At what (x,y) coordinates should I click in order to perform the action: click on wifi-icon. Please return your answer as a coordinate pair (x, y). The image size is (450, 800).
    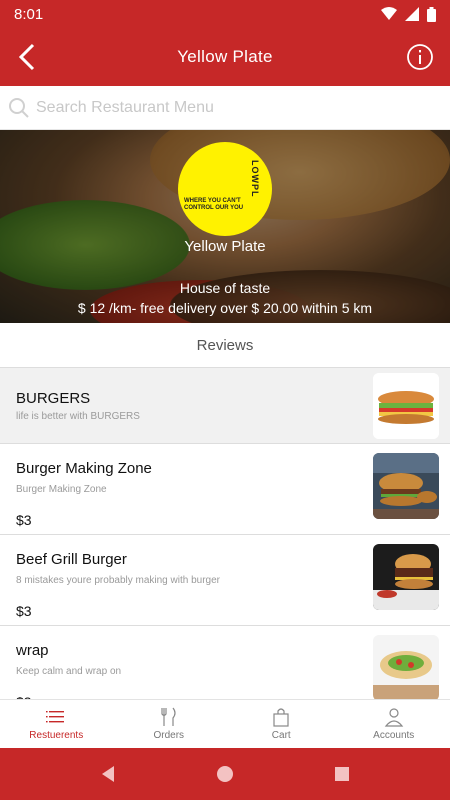
    Looking at the image, I should click on (389, 13).